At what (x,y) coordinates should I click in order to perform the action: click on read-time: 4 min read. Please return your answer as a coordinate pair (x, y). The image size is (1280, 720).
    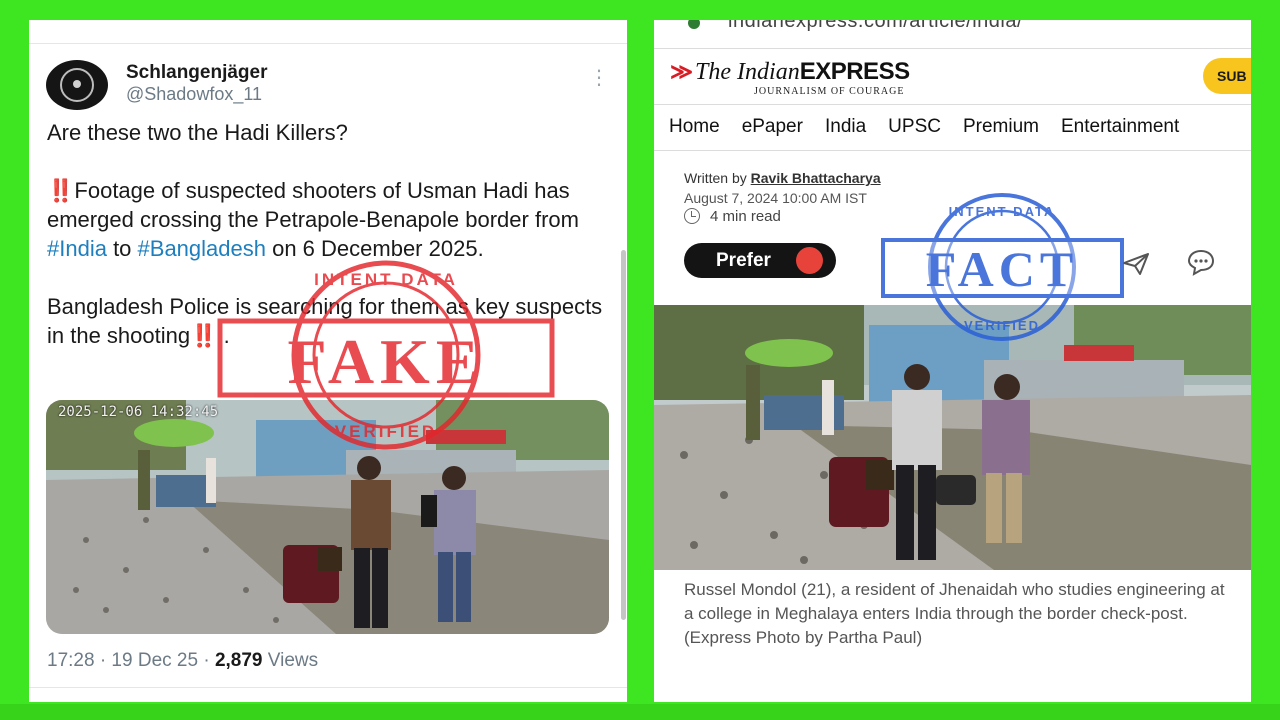
    Looking at the image, I should click on (732, 216).